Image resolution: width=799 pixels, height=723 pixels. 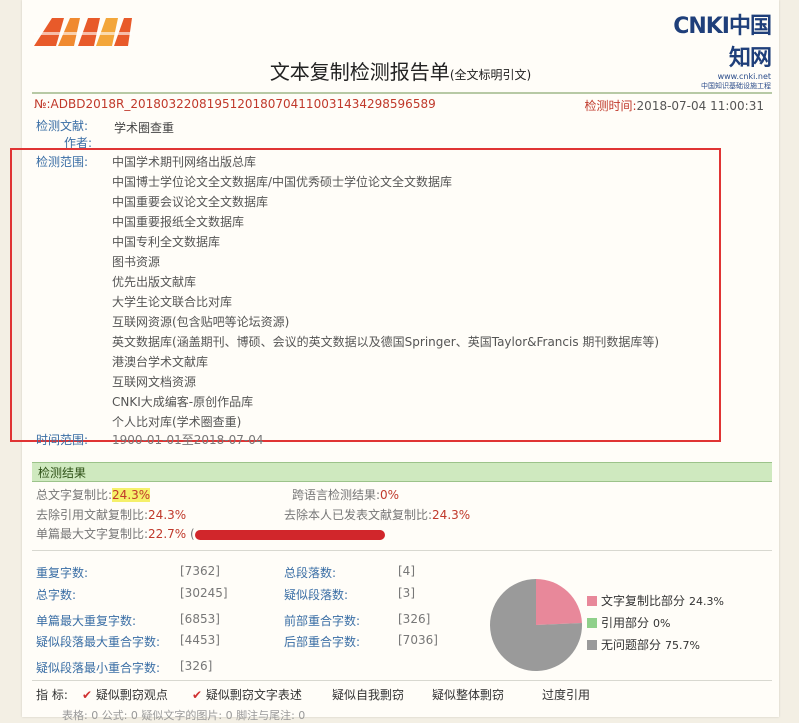 I want to click on stats-divider, so click(x=402, y=680).